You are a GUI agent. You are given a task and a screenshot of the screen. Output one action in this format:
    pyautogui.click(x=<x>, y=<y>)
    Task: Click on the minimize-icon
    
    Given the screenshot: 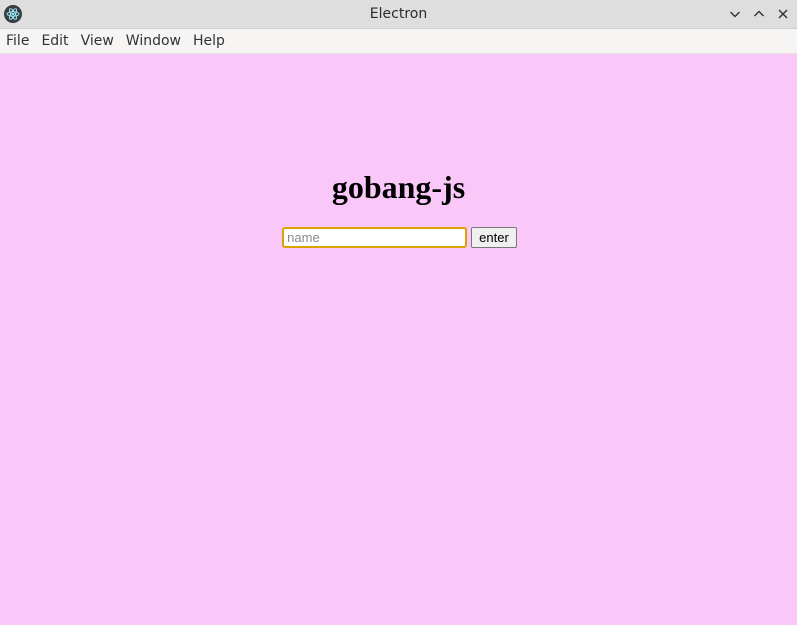 What is the action you would take?
    pyautogui.click(x=735, y=14)
    